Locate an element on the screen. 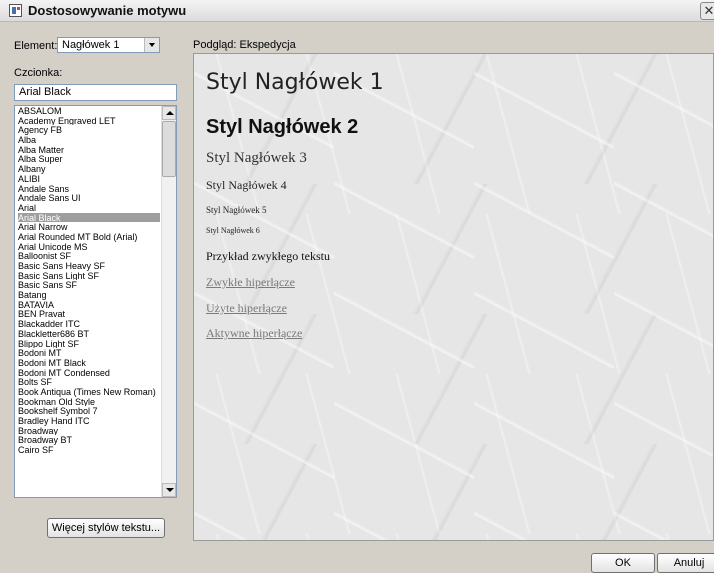  font-list-item: Basic Sans Heavy SF is located at coordinates (89, 266).